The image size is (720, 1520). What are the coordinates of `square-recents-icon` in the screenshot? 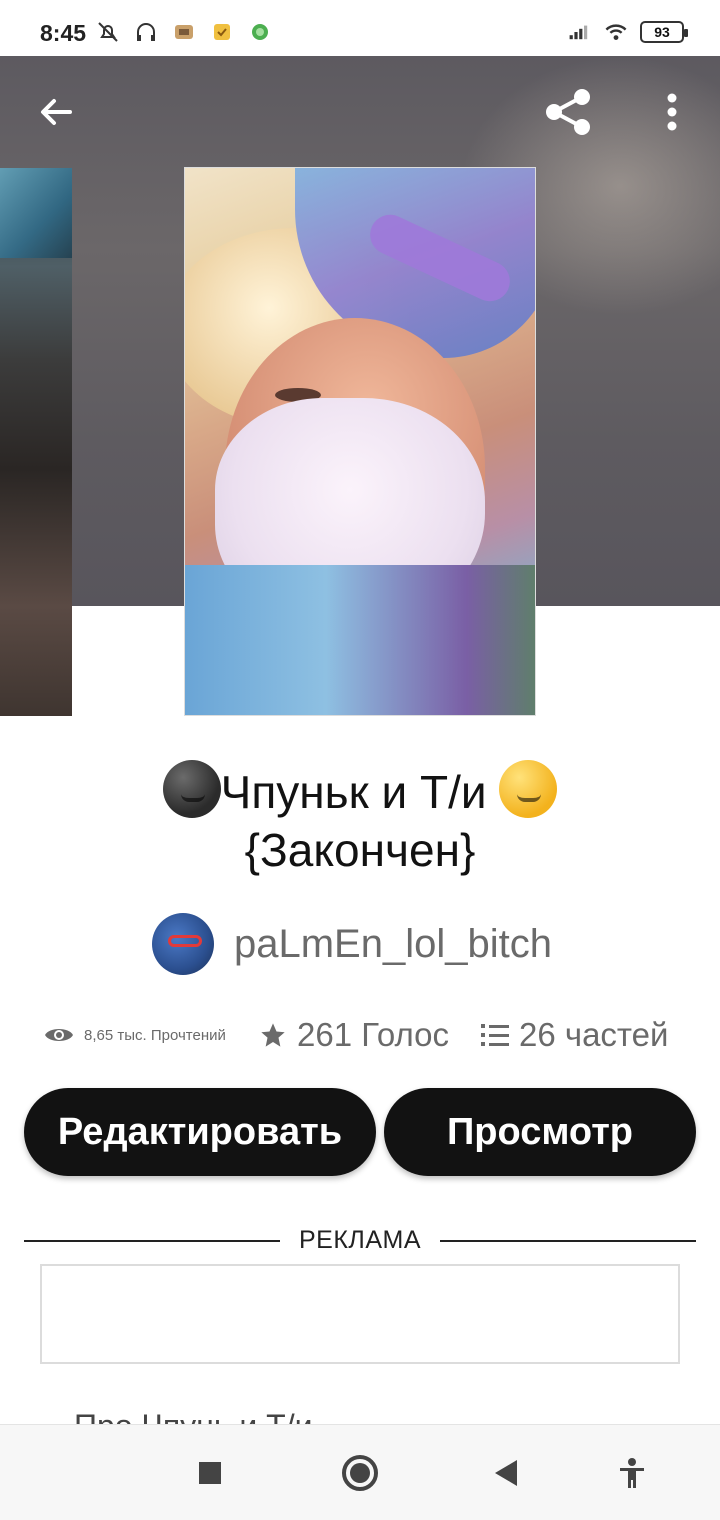 It's located at (210, 1473).